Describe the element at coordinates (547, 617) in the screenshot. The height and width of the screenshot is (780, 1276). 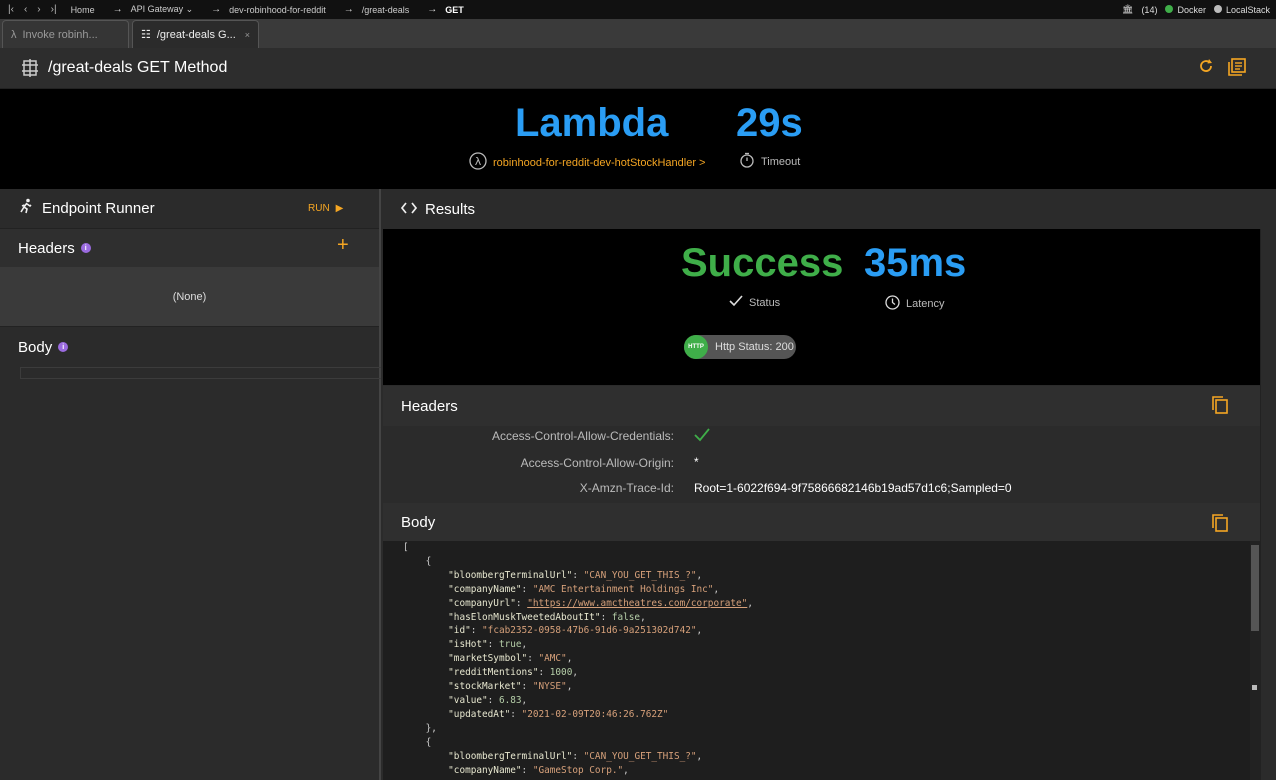
I see `code-line: "hasElonMuskTweetedAboutIt": false,` at that location.